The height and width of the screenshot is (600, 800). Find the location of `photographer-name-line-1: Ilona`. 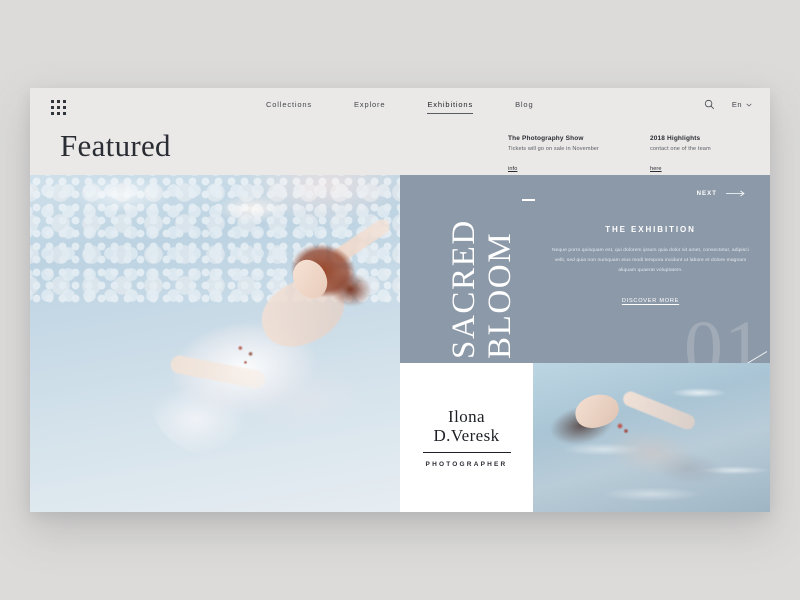

photographer-name-line-1: Ilona is located at coordinates (466, 416).